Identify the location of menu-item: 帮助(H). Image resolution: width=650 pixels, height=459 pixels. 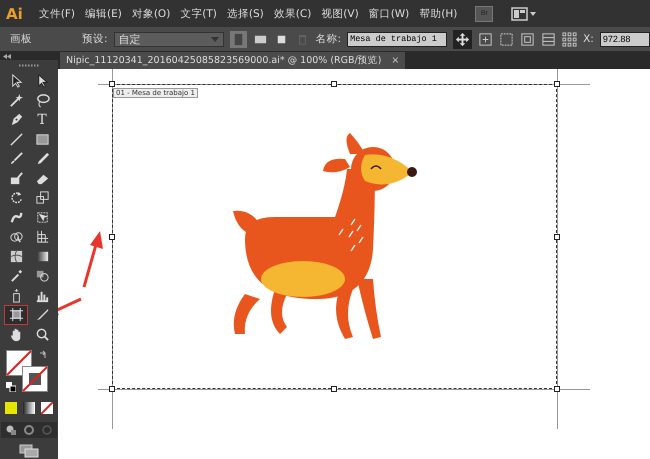
(438, 13).